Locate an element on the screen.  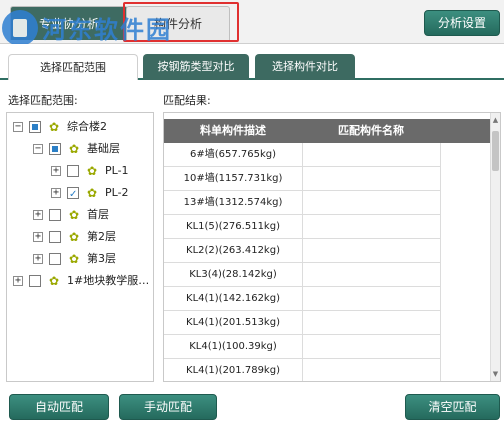
tree-node-label: PL-1 is located at coordinates (117, 170).